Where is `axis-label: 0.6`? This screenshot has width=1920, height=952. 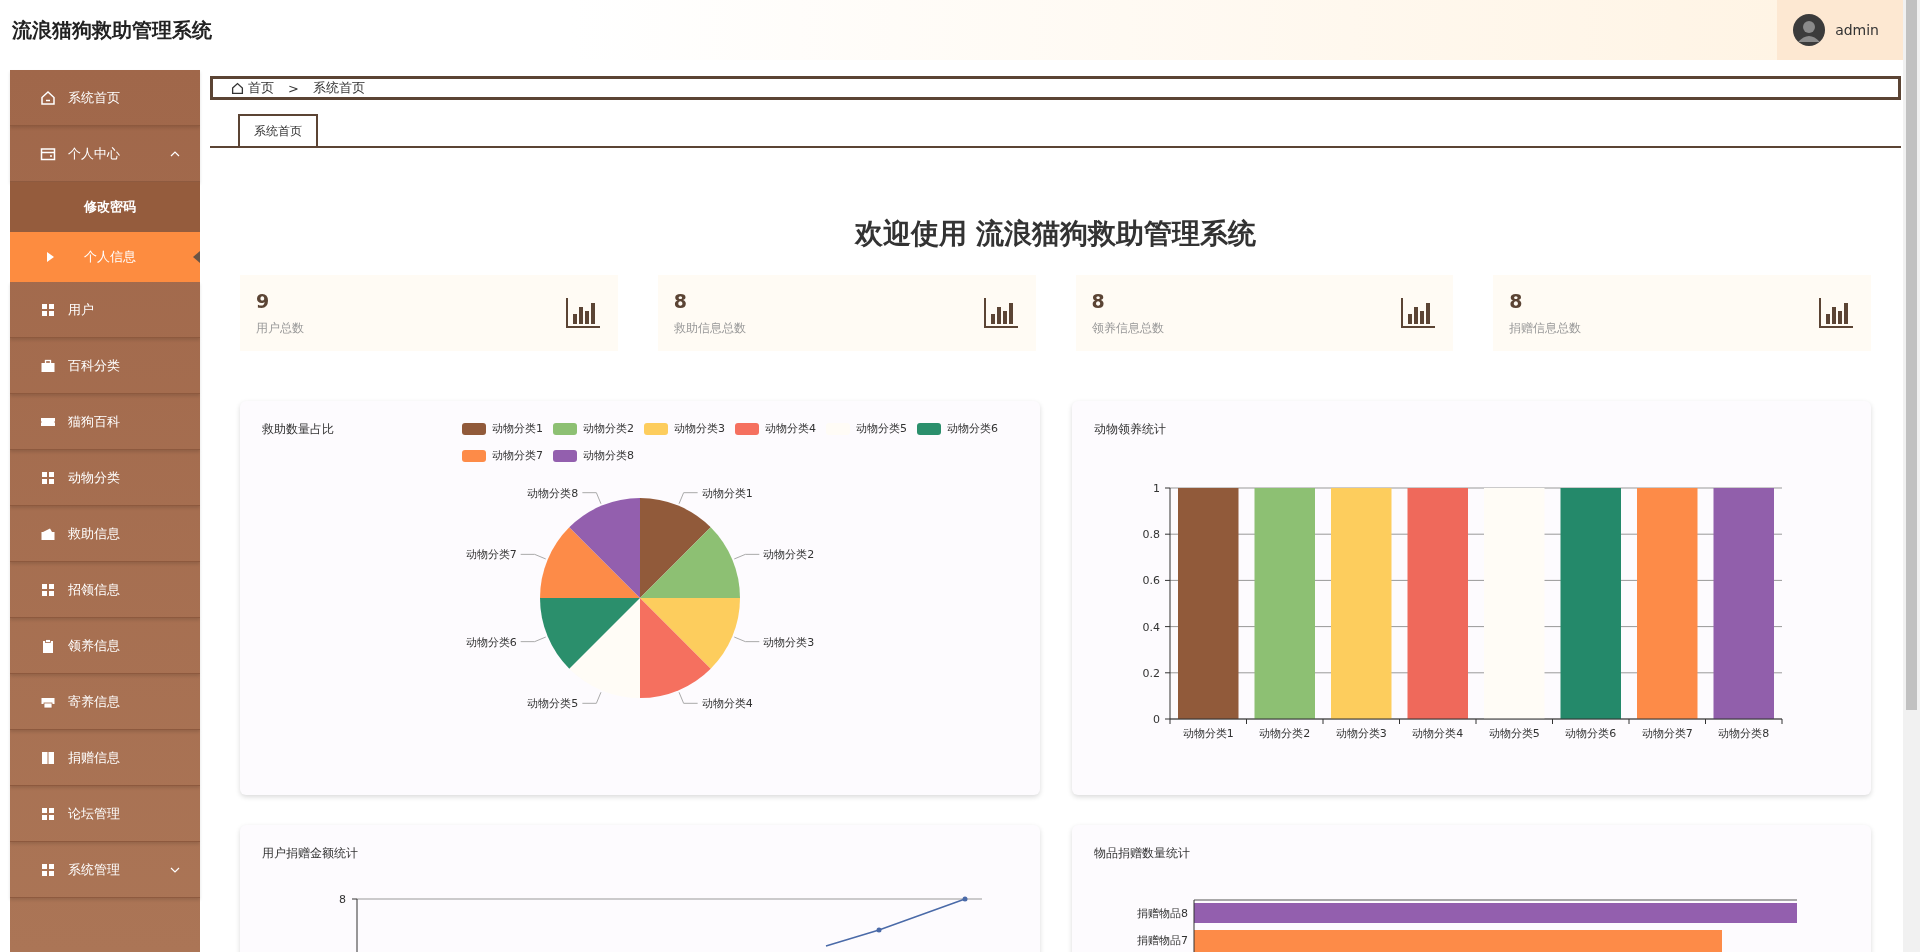
axis-label: 0.6 is located at coordinates (1151, 581).